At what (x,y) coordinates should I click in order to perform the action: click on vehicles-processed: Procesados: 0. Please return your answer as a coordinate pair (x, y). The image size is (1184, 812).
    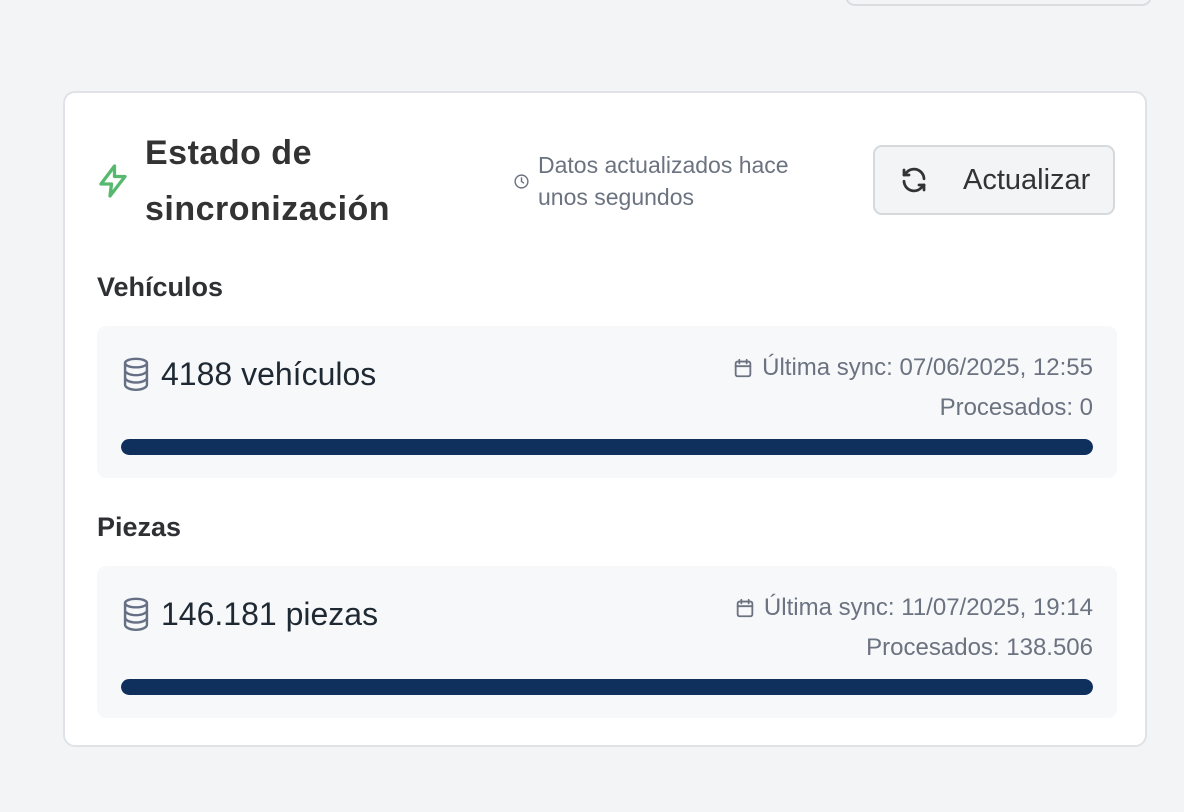
    Looking at the image, I should click on (1016, 407).